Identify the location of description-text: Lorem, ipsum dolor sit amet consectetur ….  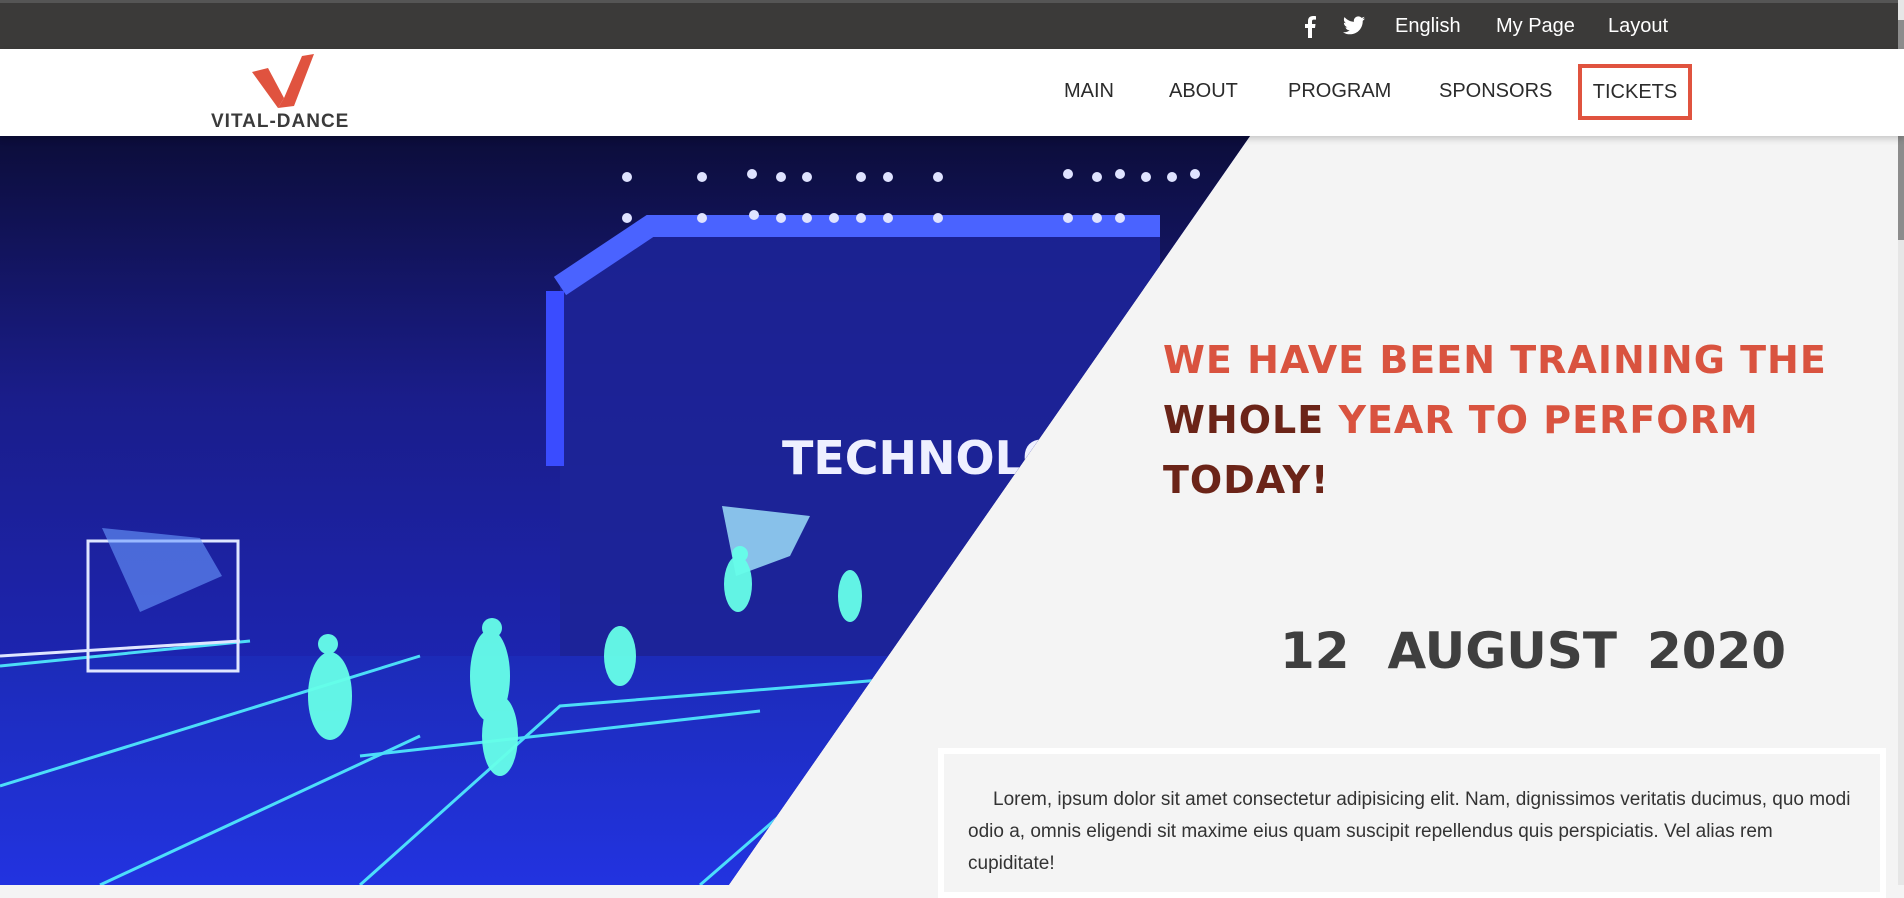
(1409, 831).